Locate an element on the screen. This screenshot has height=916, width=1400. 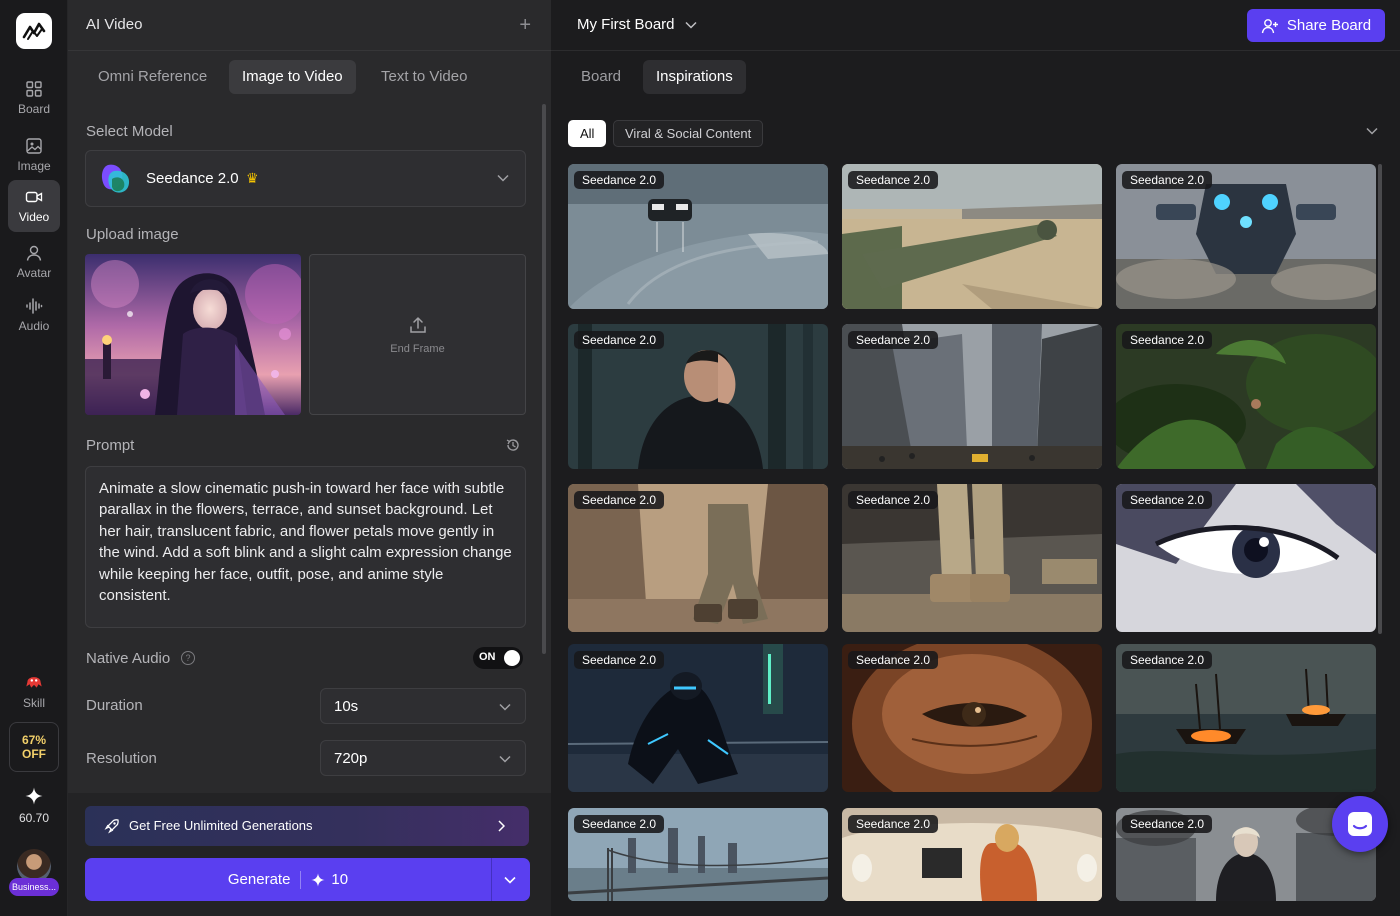
share-board-button: Share Board is located at coordinates (1316, 25).